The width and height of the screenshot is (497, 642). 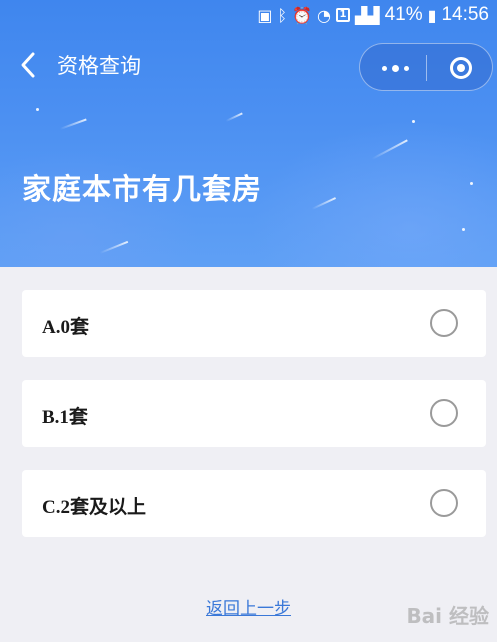 What do you see at coordinates (265, 15) in the screenshot?
I see `nfc-icon: ▣` at bounding box center [265, 15].